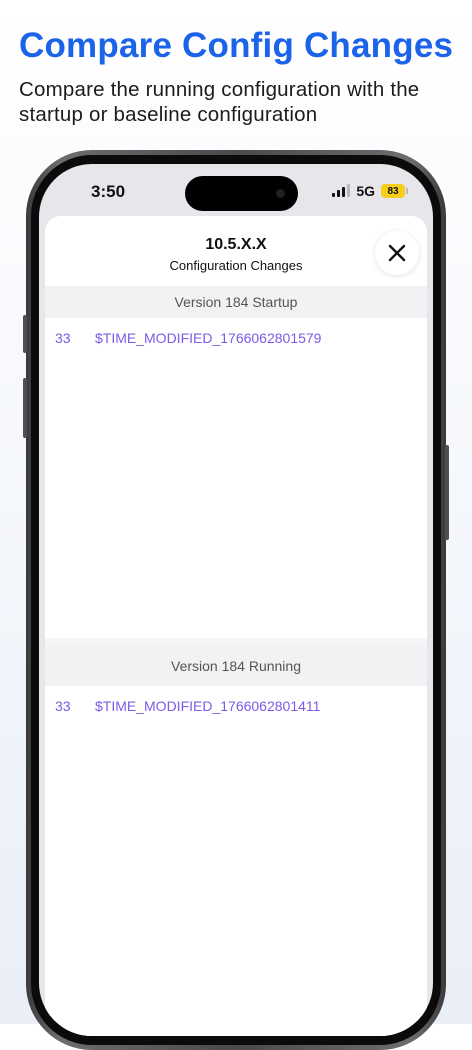  What do you see at coordinates (236, 302) in the screenshot?
I see `panel-header-startup: Version 184 Startup` at bounding box center [236, 302].